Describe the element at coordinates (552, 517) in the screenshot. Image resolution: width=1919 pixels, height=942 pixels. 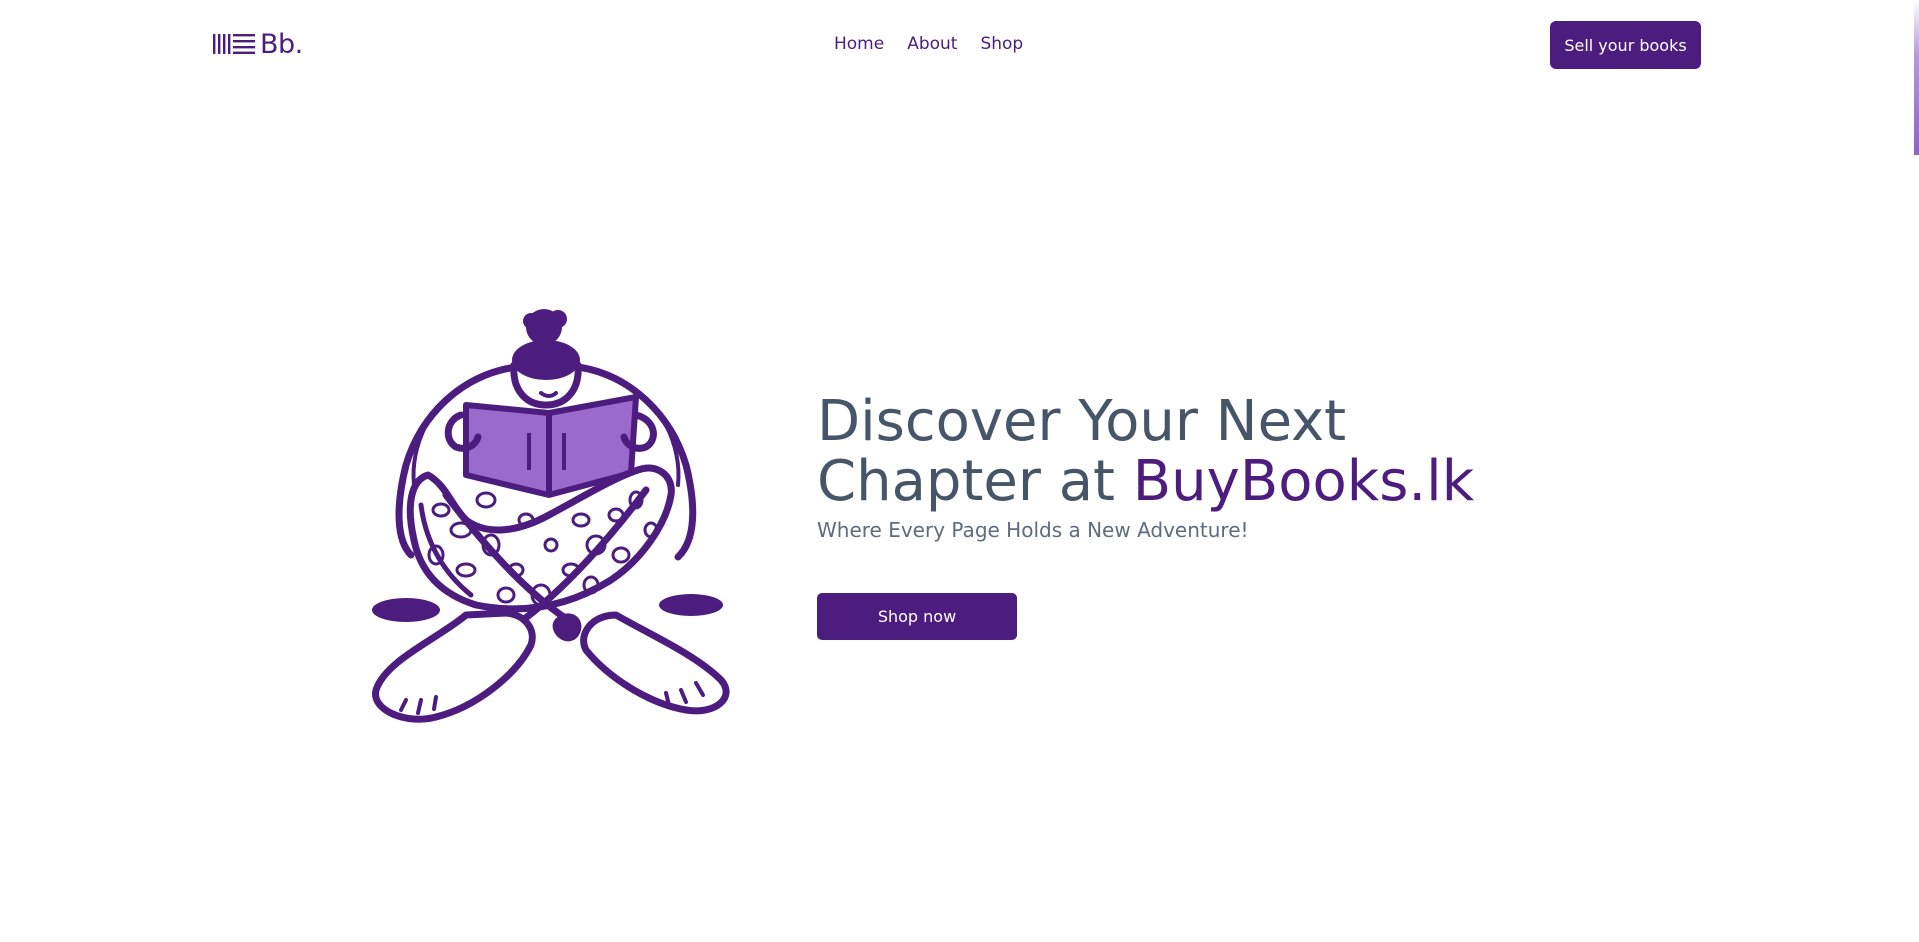
I see `person-reading-book-illustration` at that location.